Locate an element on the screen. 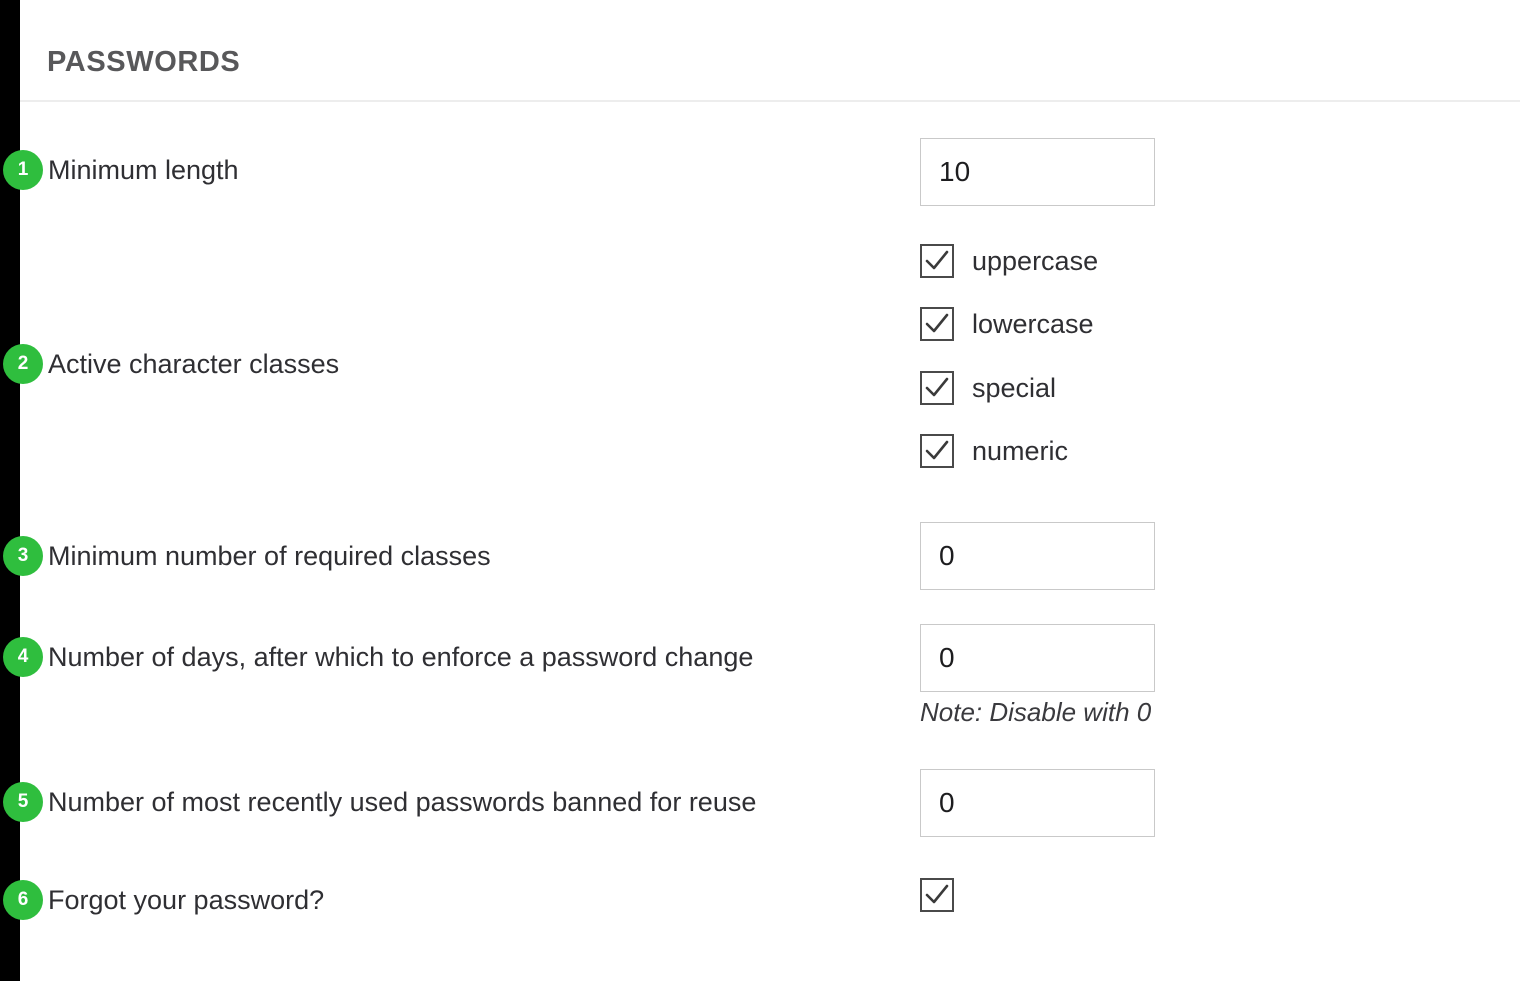 The image size is (1520, 981). checkbox-forgot-password is located at coordinates (937, 895).